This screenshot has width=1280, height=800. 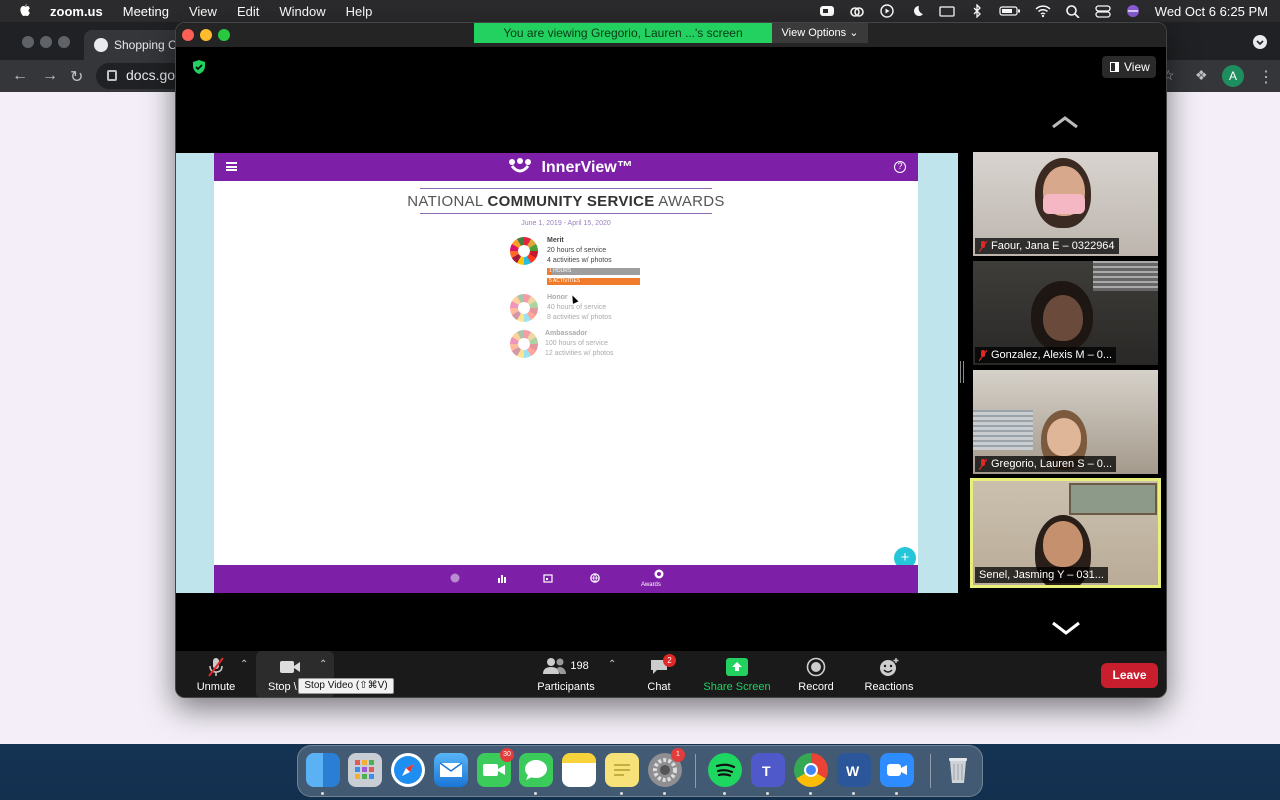 I want to click on word-icon: W, so click(x=854, y=770).